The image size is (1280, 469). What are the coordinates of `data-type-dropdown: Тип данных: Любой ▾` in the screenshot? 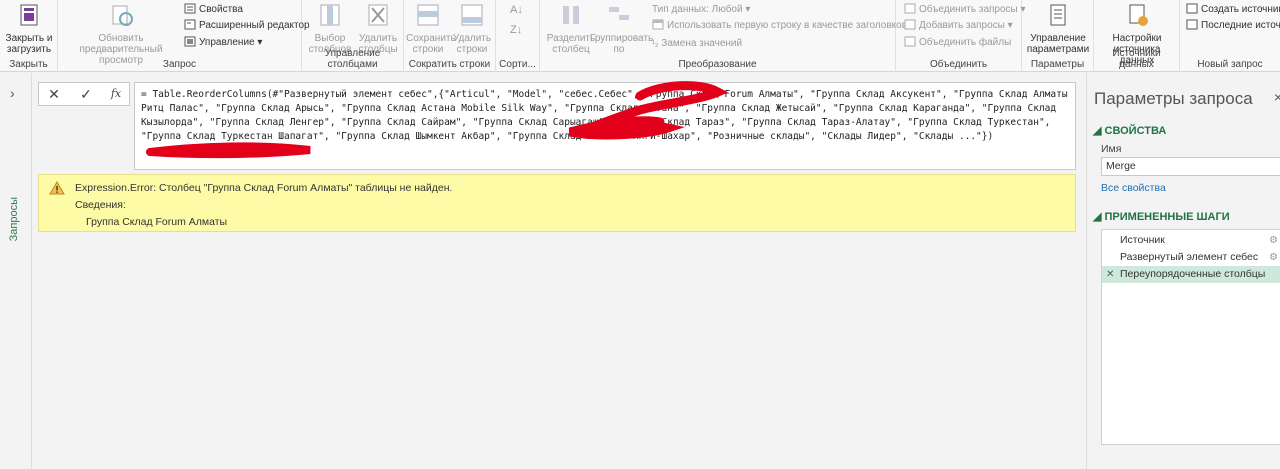 It's located at (701, 10).